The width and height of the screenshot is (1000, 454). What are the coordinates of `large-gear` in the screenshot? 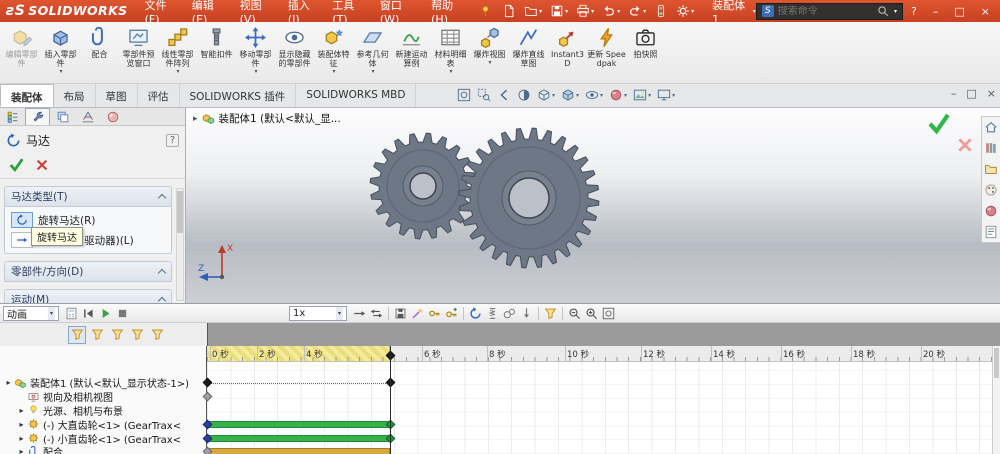 It's located at (529, 198).